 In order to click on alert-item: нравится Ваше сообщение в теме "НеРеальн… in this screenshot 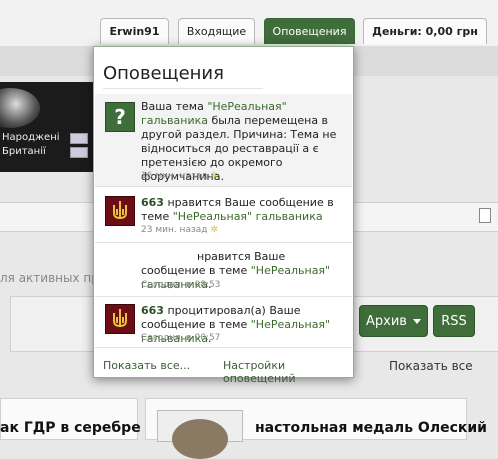, I will do `click(223, 270)`.